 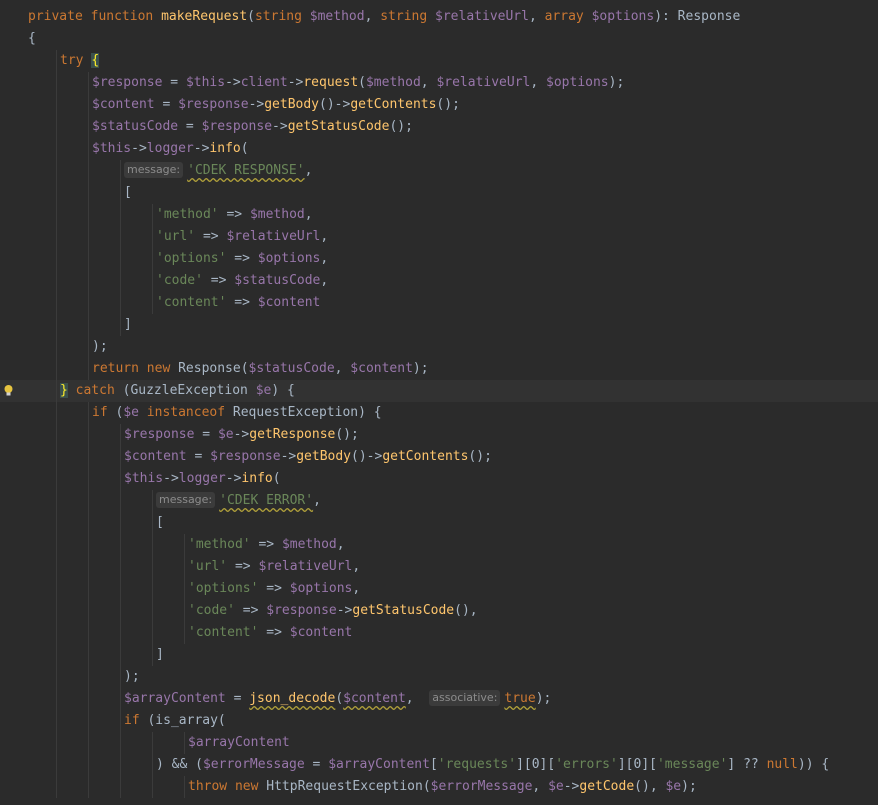 I want to click on code-token: $method, so click(x=277, y=214).